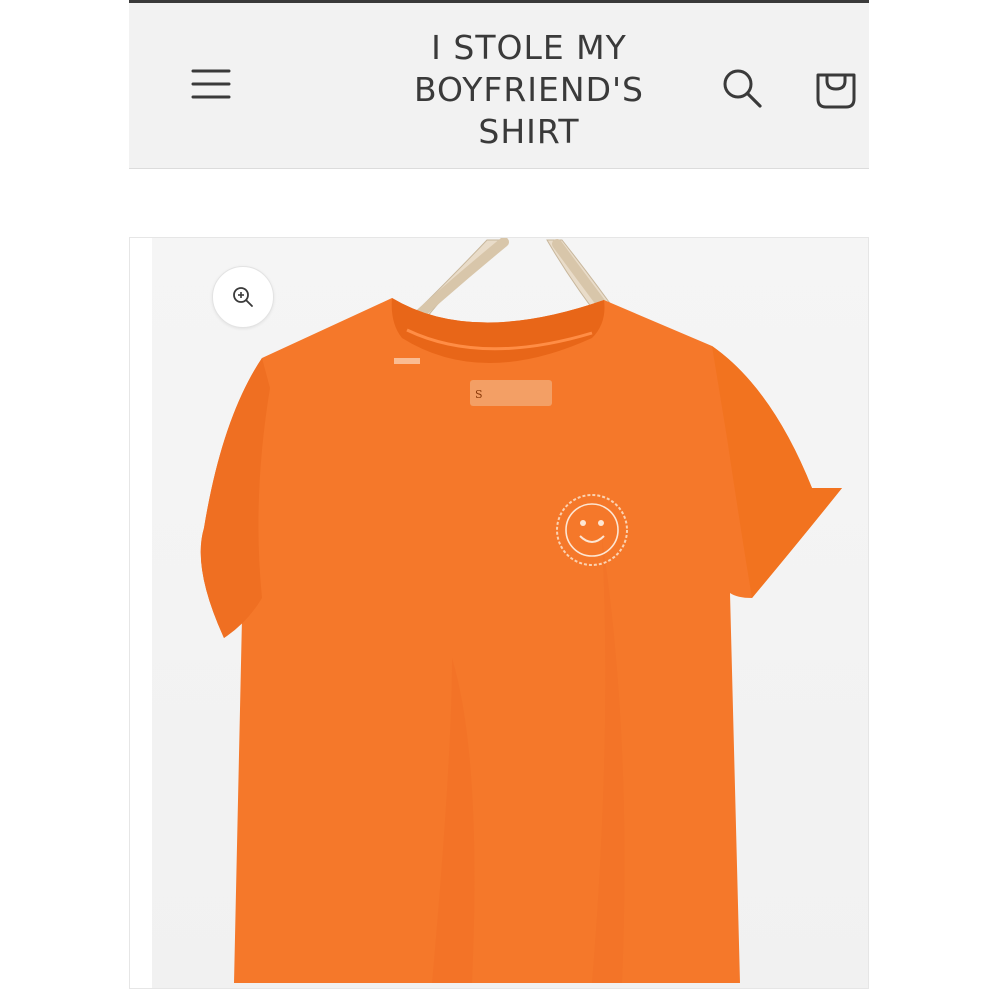  I want to click on store-logo-title: I STOLE MY BOYFRIEND'S SHIRT, so click(529, 90).